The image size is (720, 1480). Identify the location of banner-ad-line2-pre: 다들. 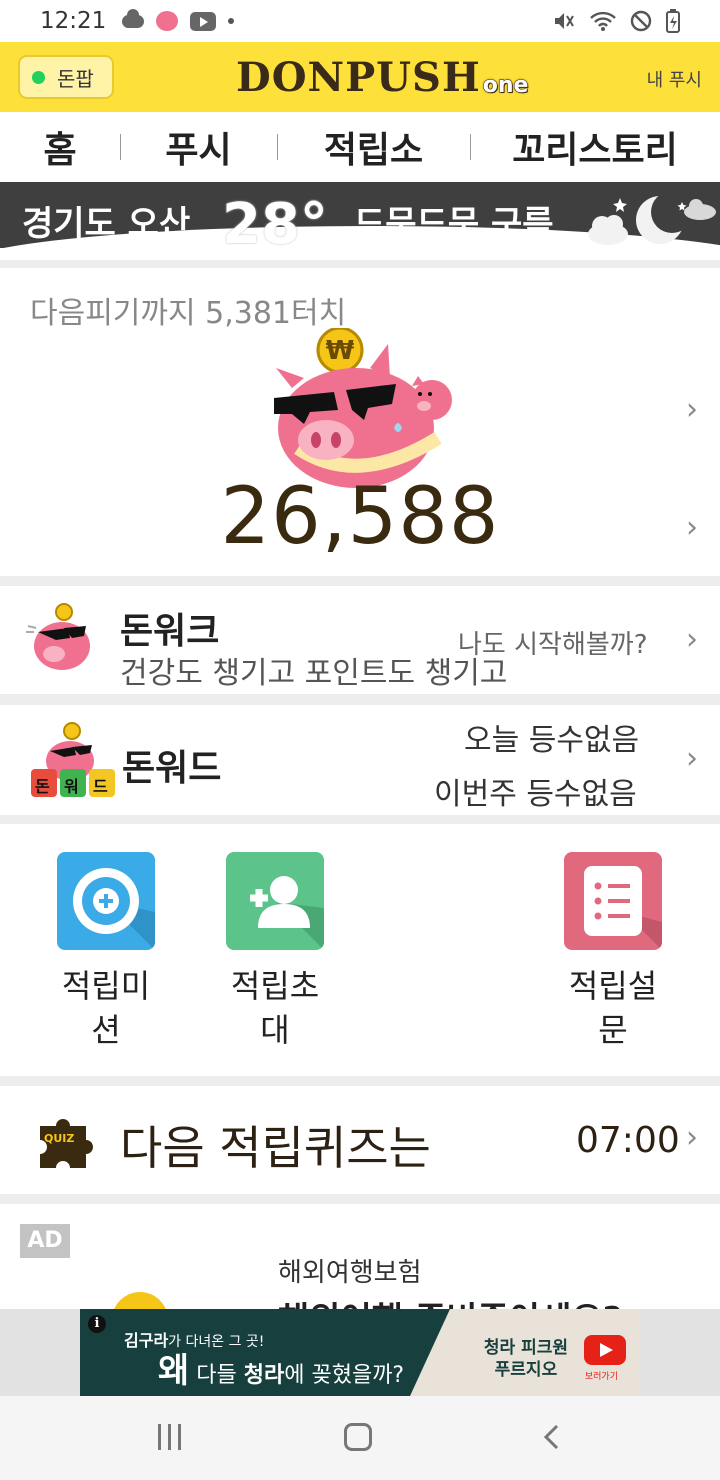
(216, 1375).